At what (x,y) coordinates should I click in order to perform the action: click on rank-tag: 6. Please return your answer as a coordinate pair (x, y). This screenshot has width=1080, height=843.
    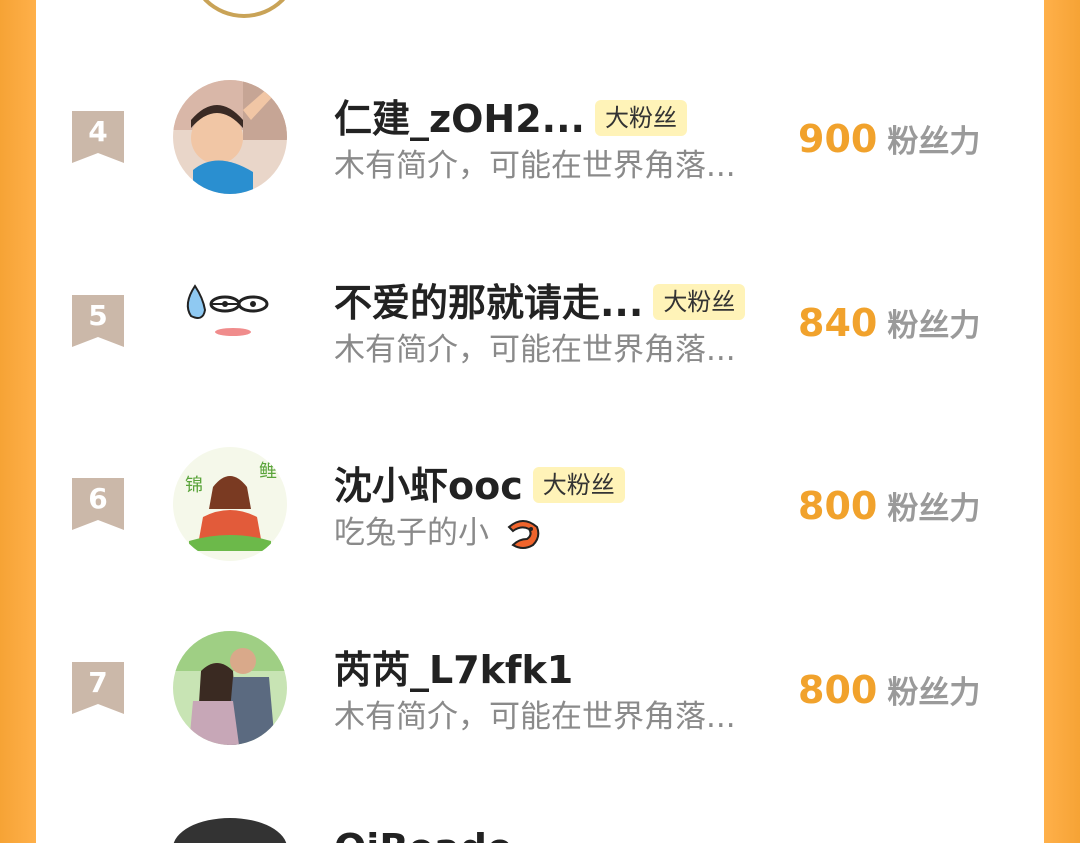
    Looking at the image, I should click on (98, 504).